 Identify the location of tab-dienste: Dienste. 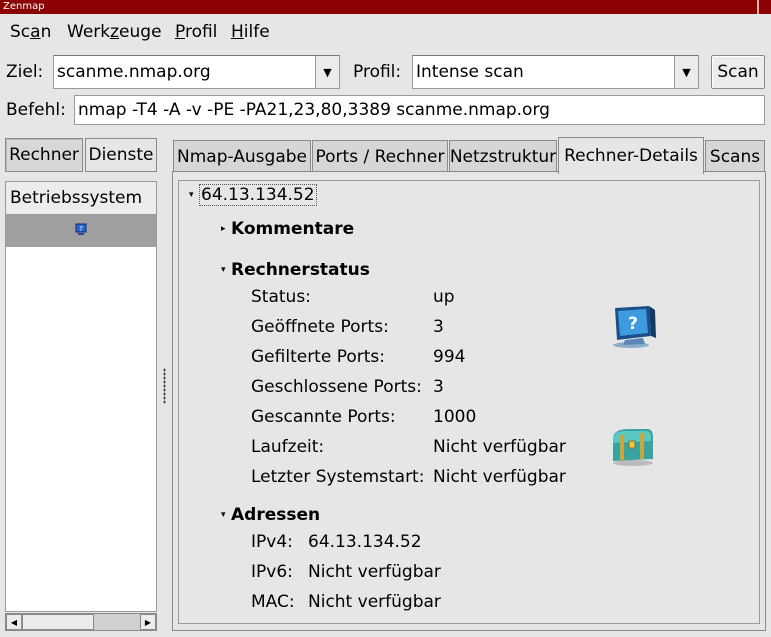
(121, 155).